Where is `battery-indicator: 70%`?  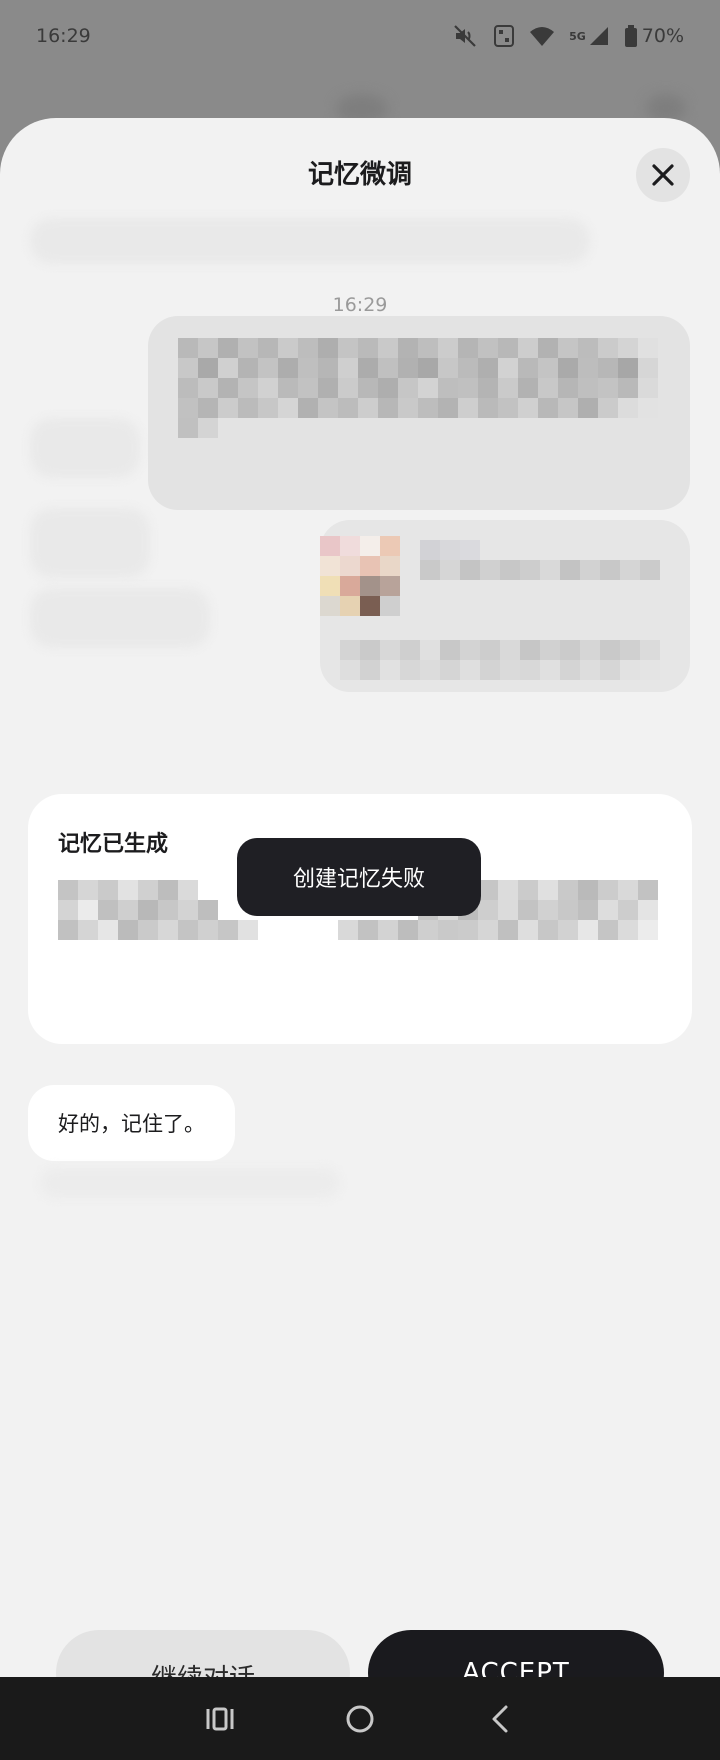
battery-indicator: 70% is located at coordinates (654, 36).